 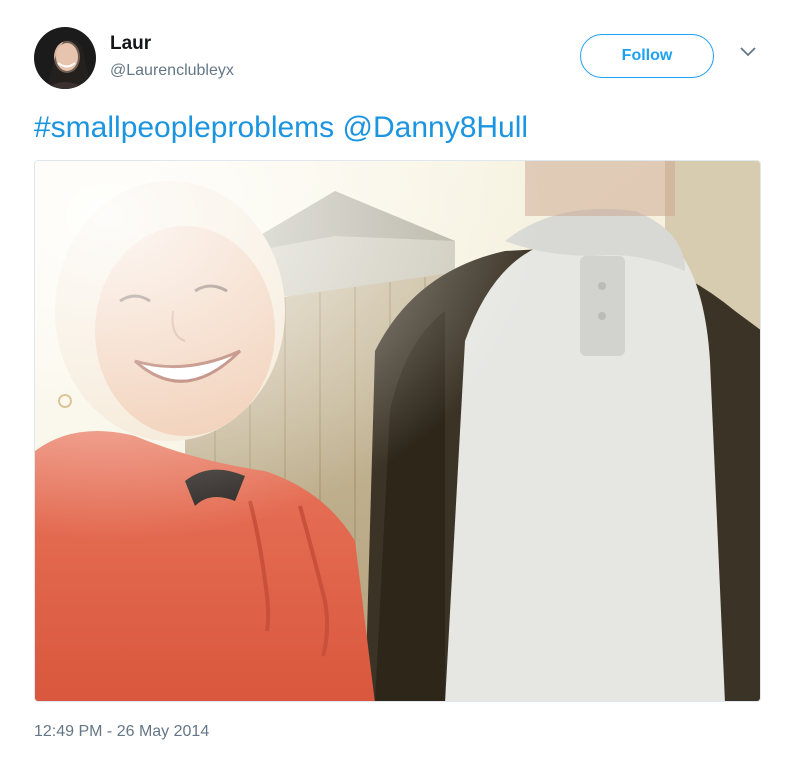 What do you see at coordinates (130, 44) in the screenshot?
I see `display-name: Laur` at bounding box center [130, 44].